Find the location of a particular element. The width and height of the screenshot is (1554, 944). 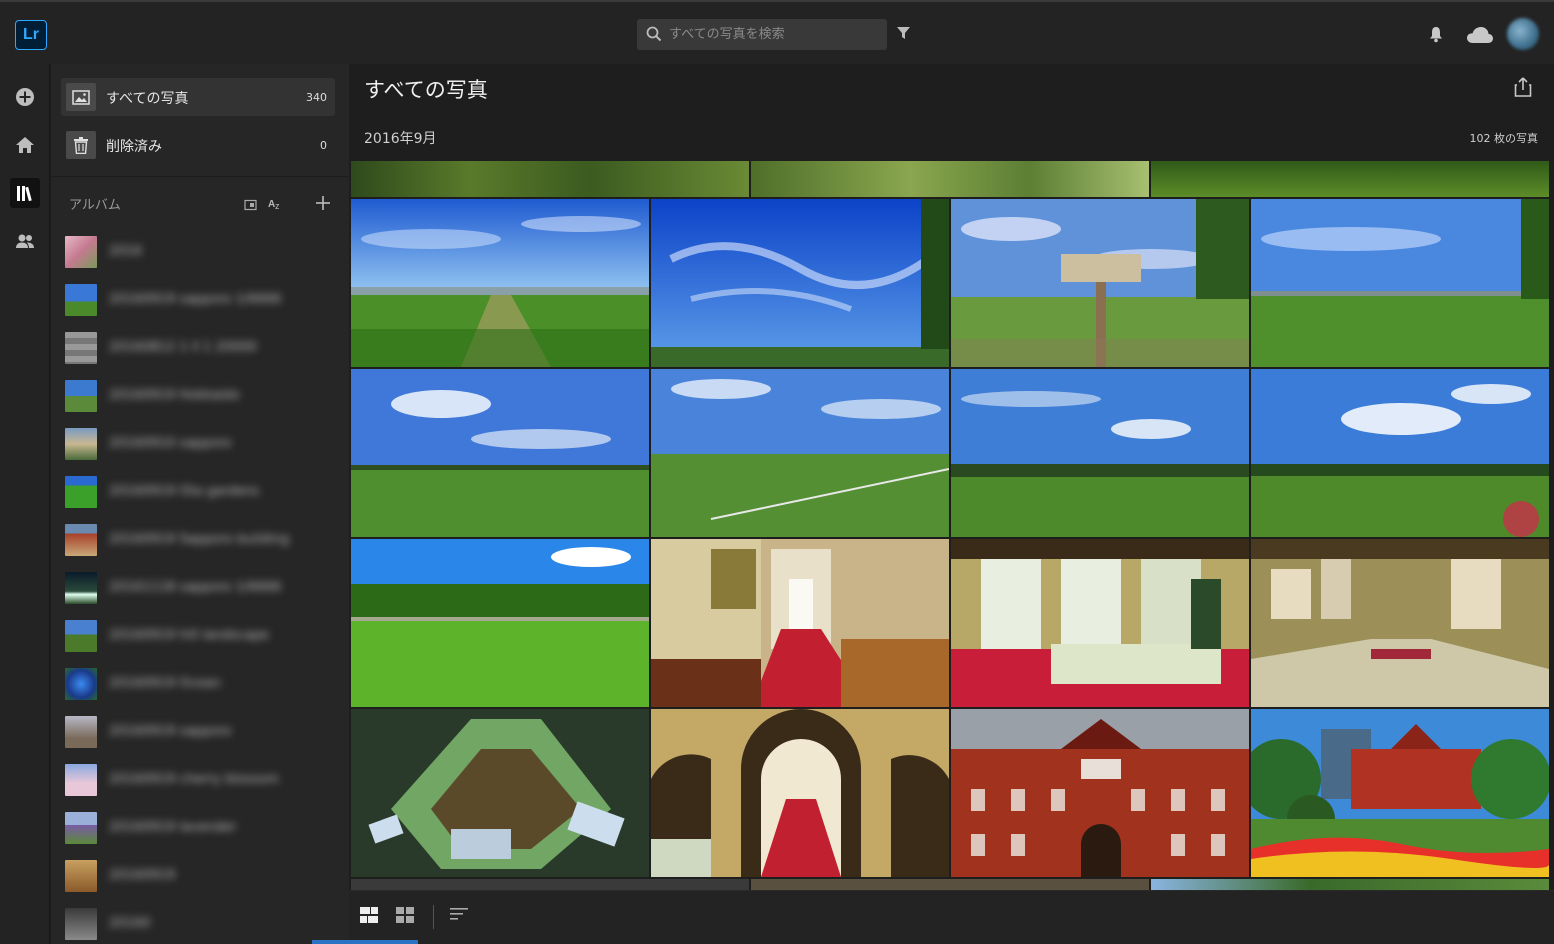

square-grid-view-icon is located at coordinates (405, 917).